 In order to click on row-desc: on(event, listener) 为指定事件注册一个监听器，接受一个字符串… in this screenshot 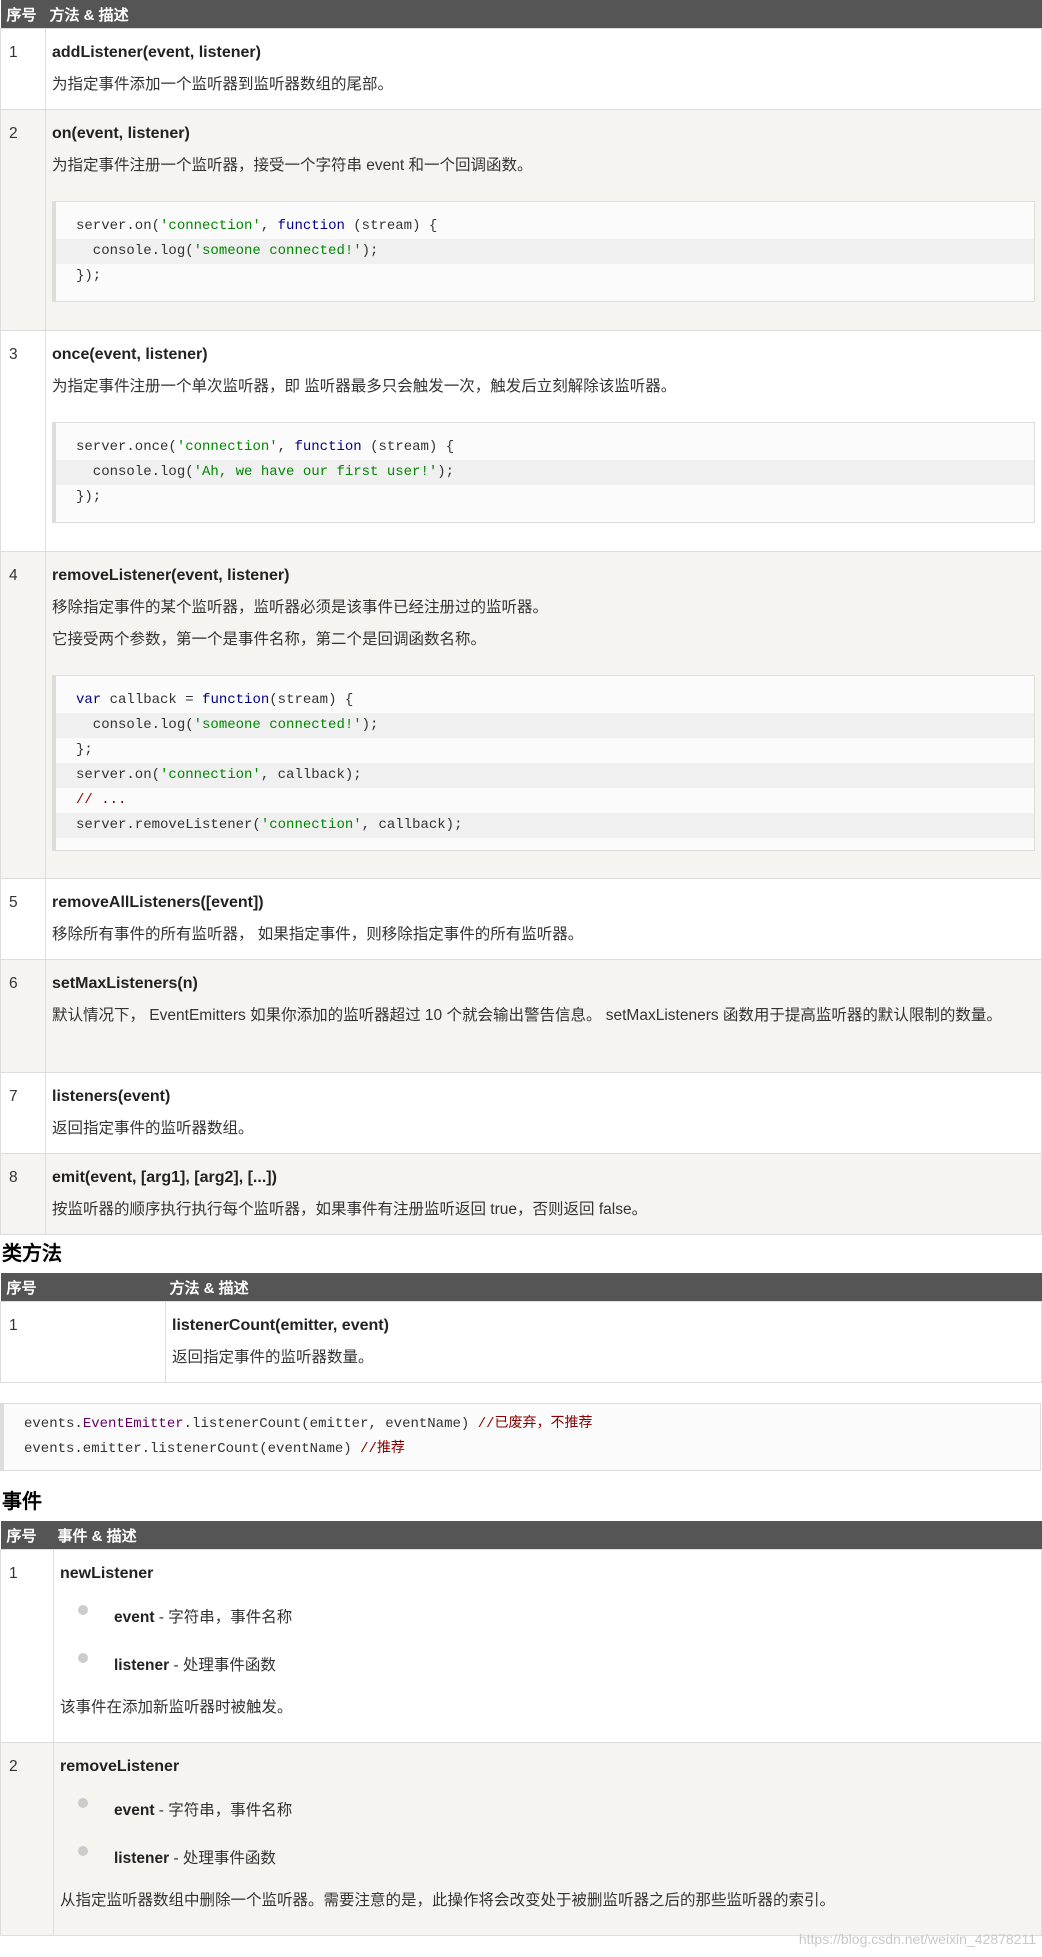, I will do `click(543, 220)`.